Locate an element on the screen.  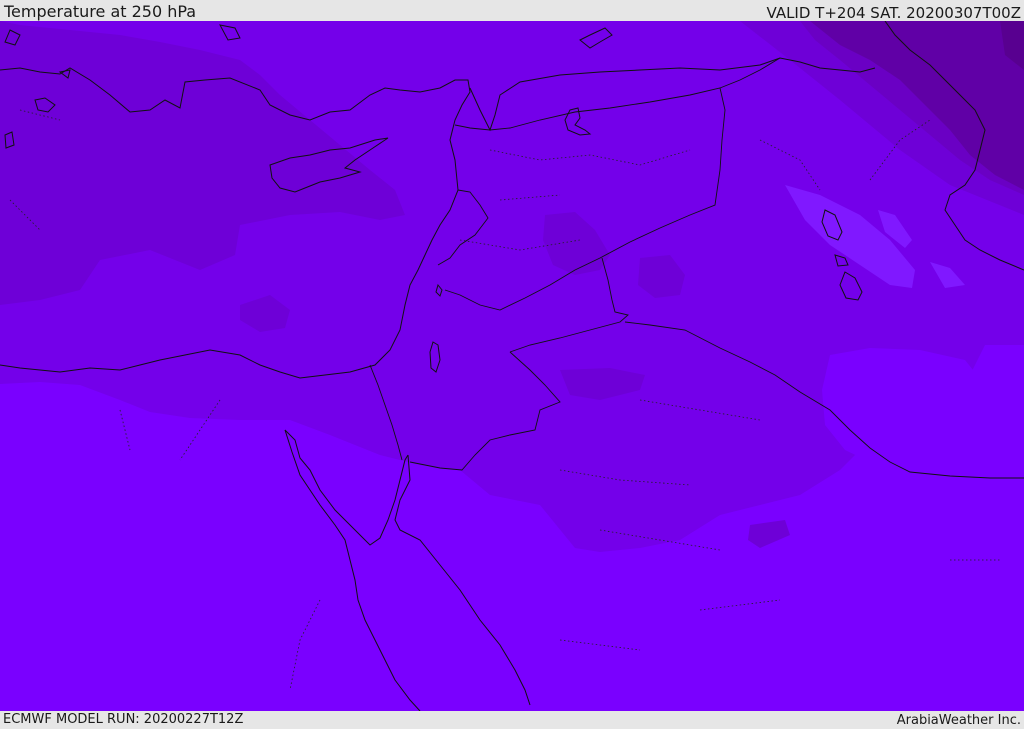
credit-label: ArabiaWeather Inc. is located at coordinates (958, 720).